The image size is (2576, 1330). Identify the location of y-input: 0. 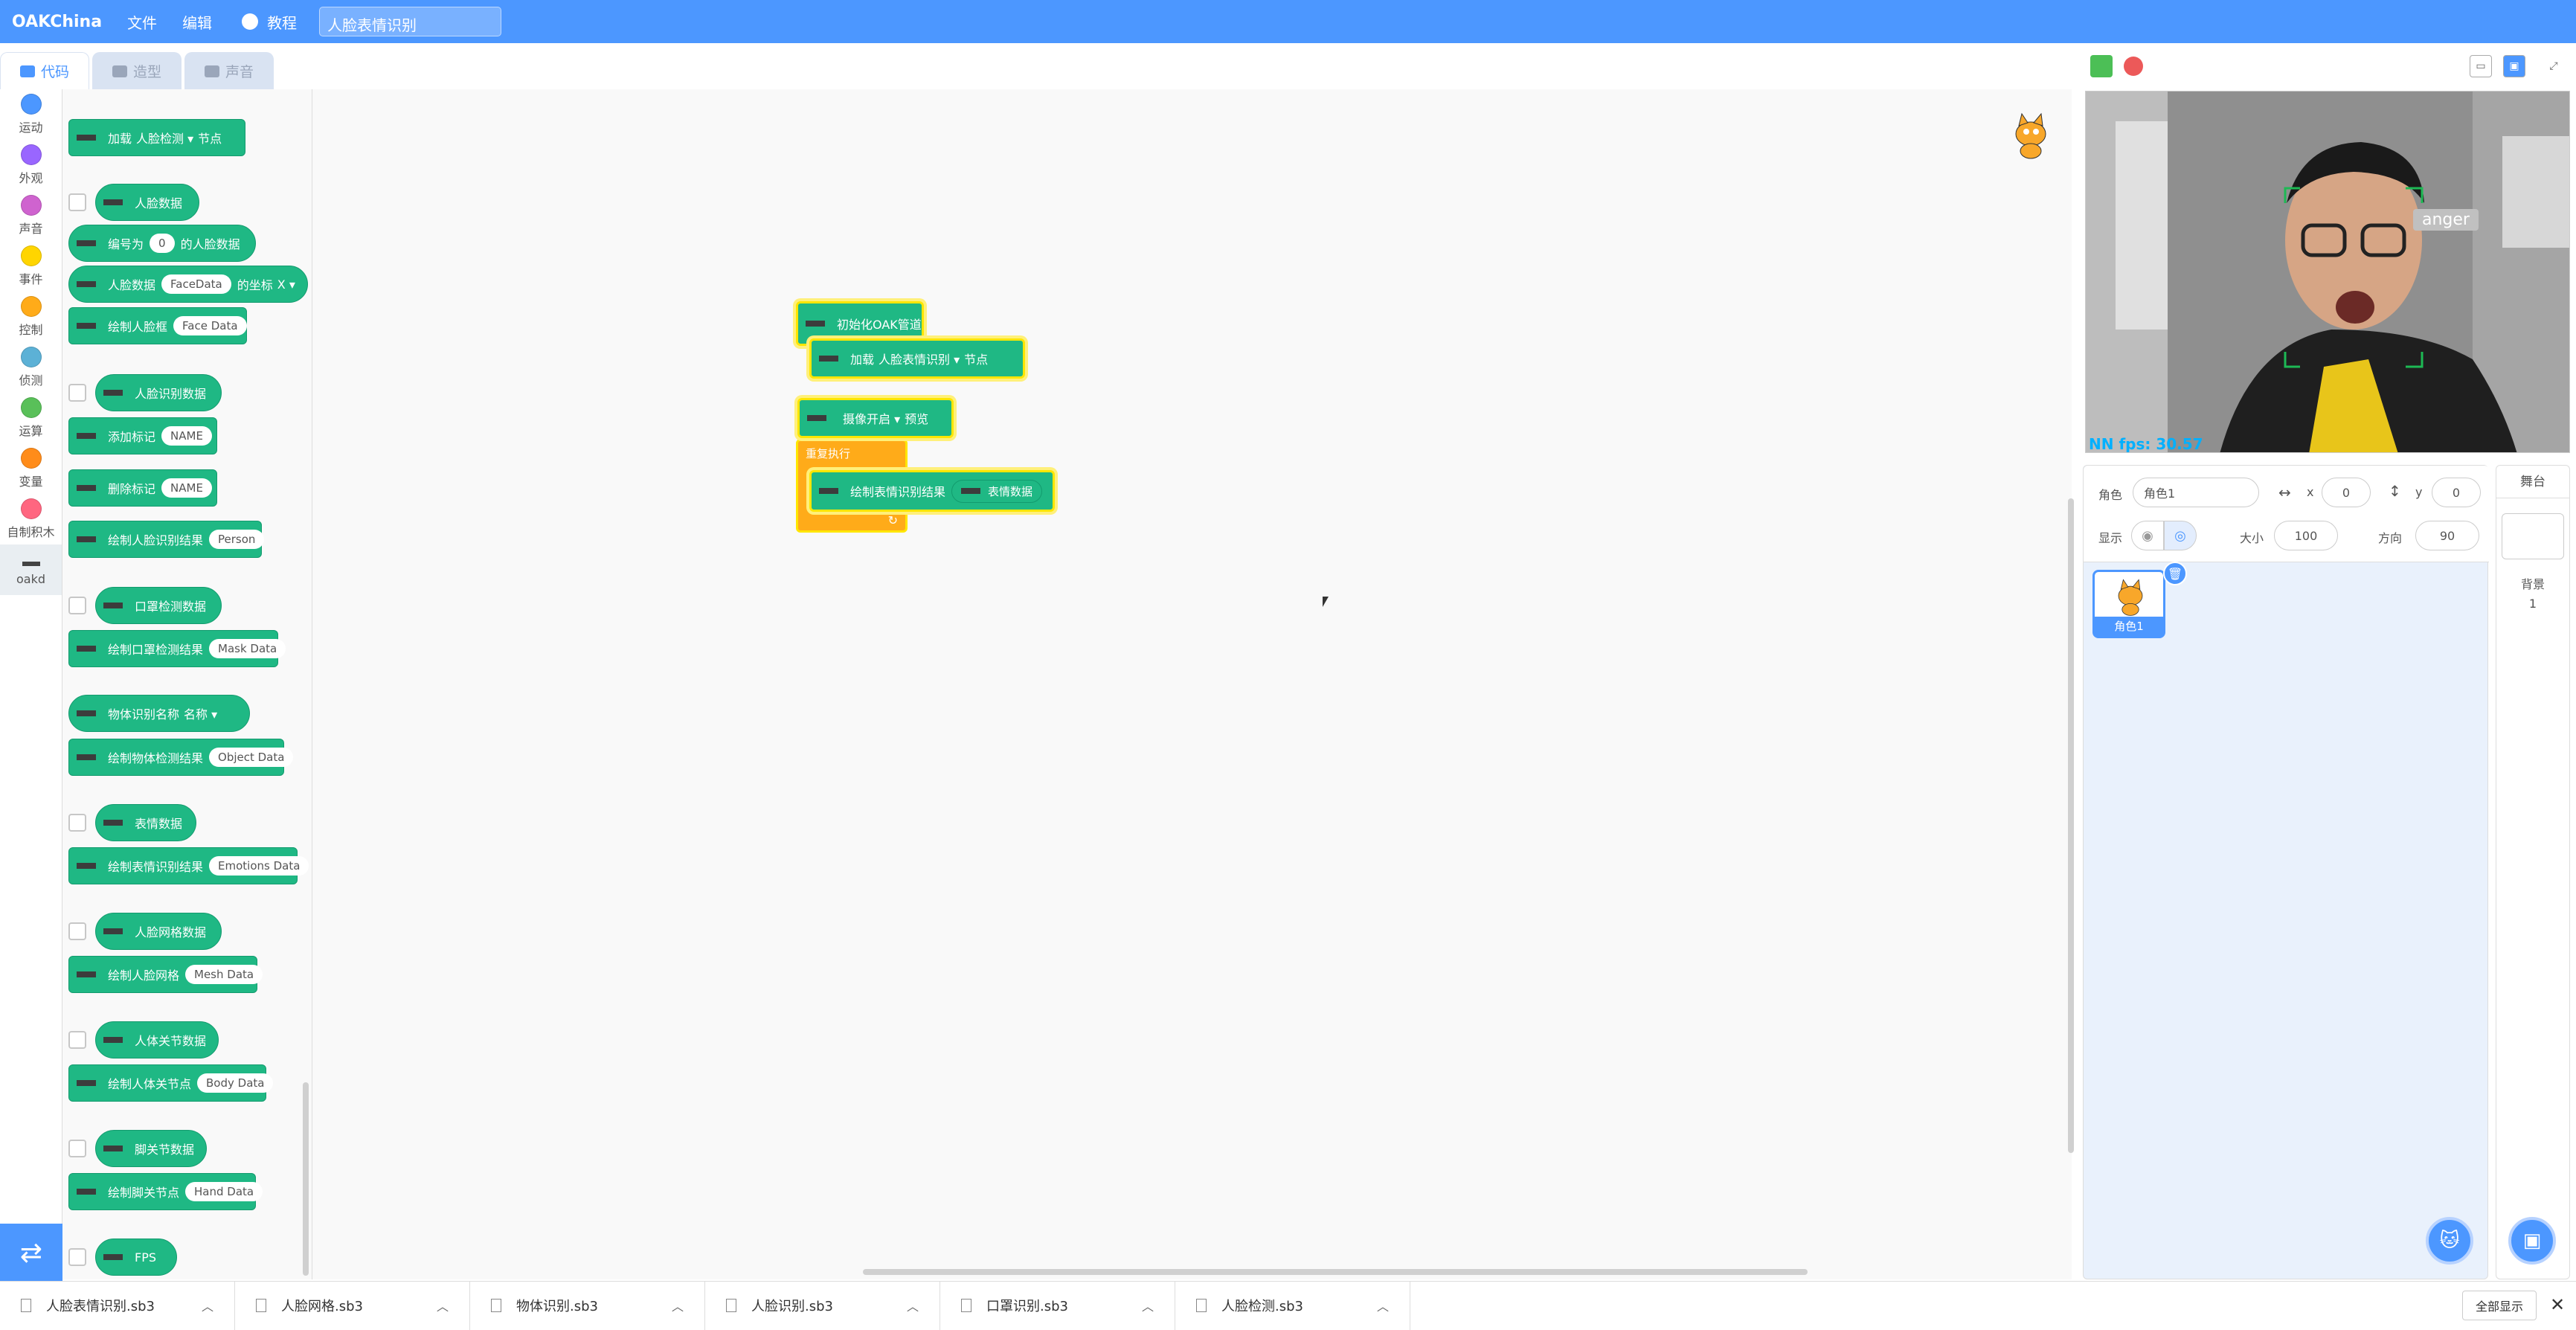
(2456, 492).